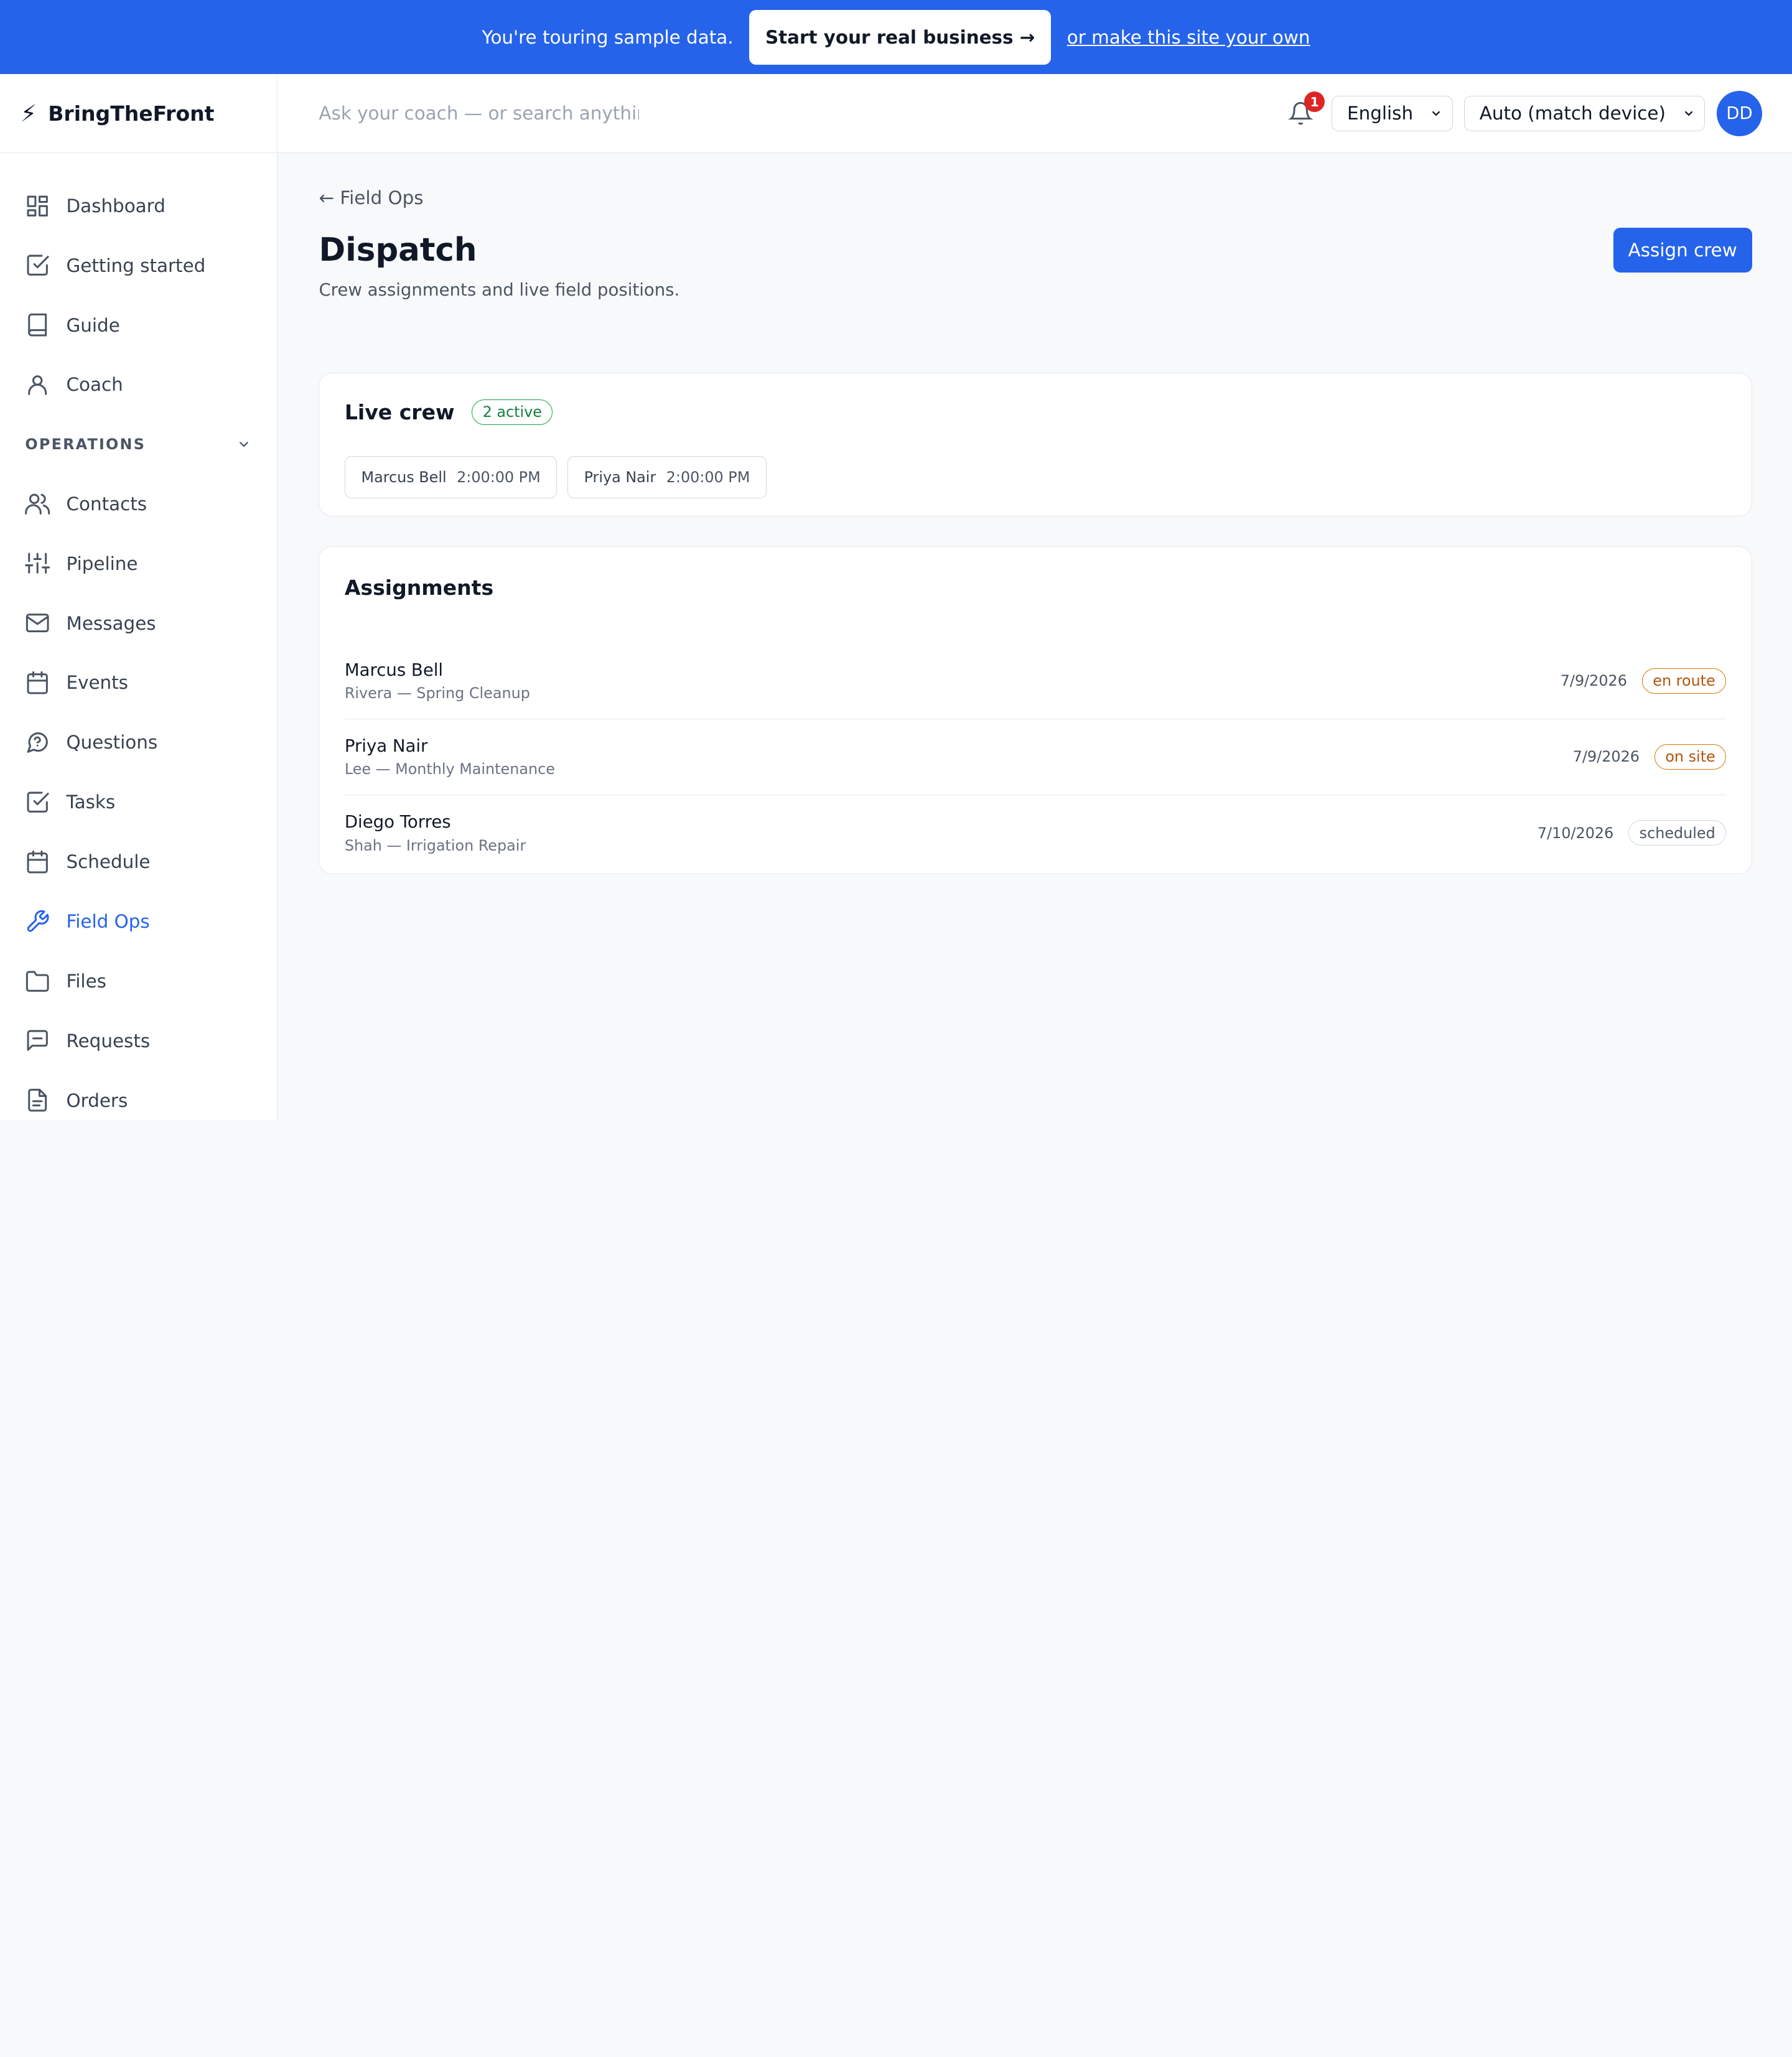 This screenshot has height=2057, width=1792. Describe the element at coordinates (1380, 113) in the screenshot. I see `language-value: English` at that location.